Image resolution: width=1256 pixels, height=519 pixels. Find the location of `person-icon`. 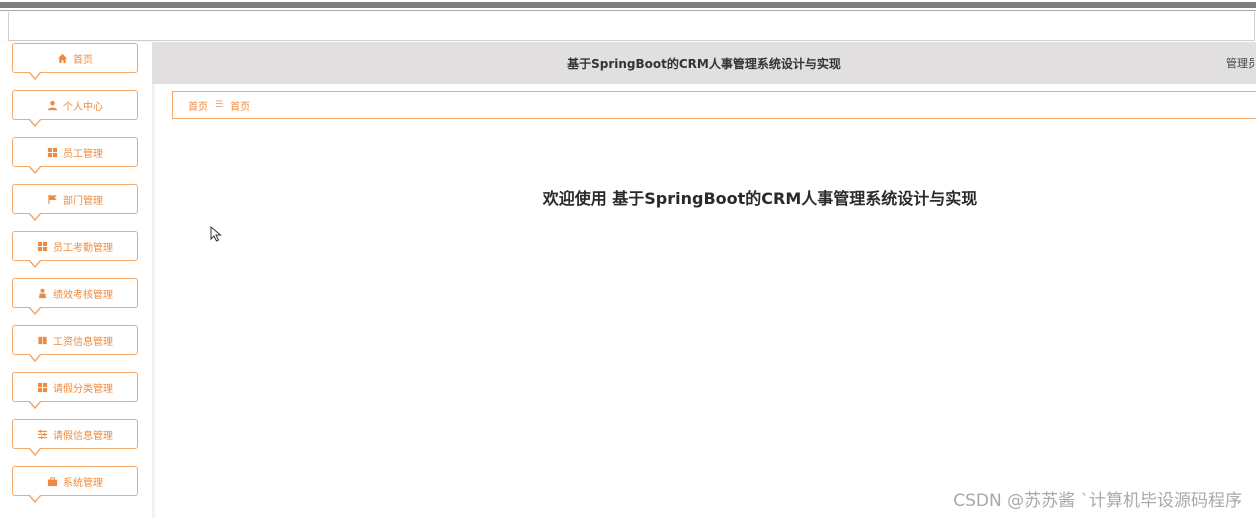

person-icon is located at coordinates (42, 293).